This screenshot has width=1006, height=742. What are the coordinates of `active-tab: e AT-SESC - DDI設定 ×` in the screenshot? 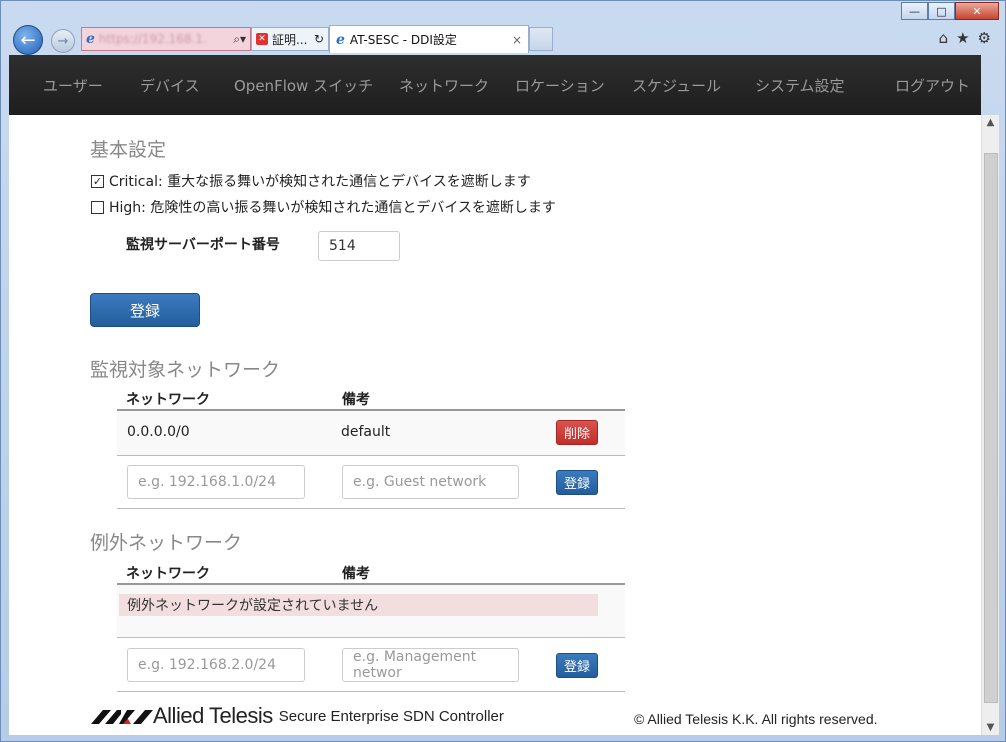 It's located at (429, 39).